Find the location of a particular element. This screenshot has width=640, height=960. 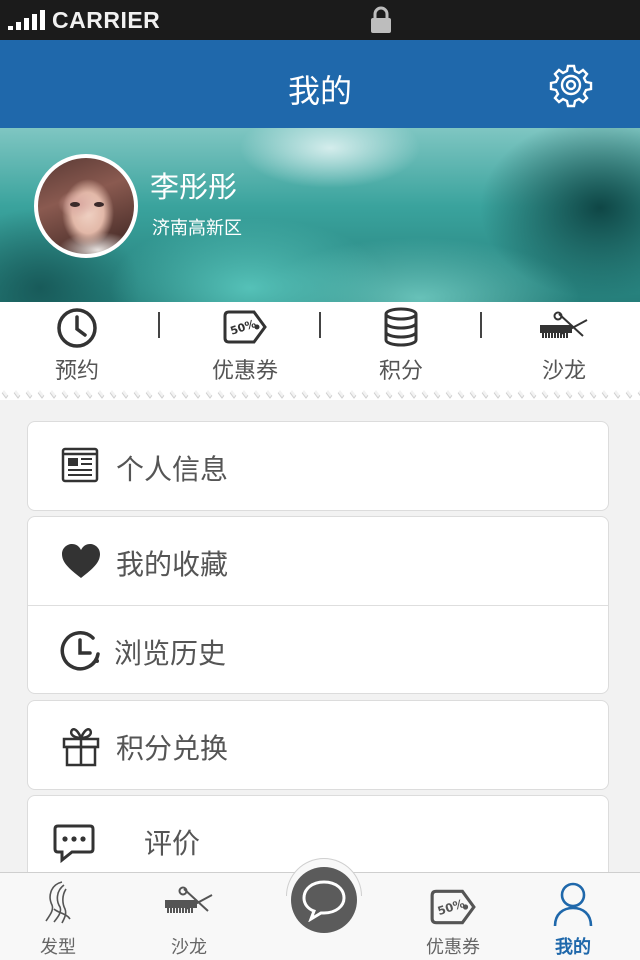

comment-icon is located at coordinates (74, 844).